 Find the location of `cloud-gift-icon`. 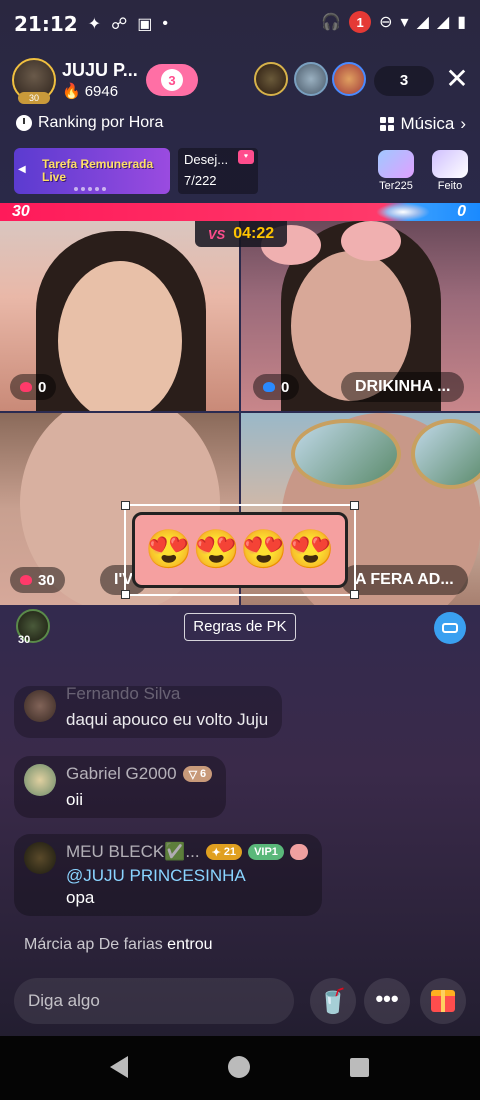

cloud-gift-icon is located at coordinates (396, 164).